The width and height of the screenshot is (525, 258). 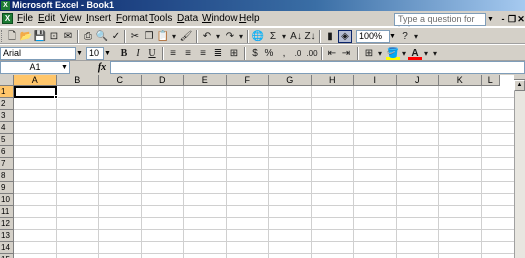 I want to click on chart-wizard-icon: ▮, so click(x=330, y=36).